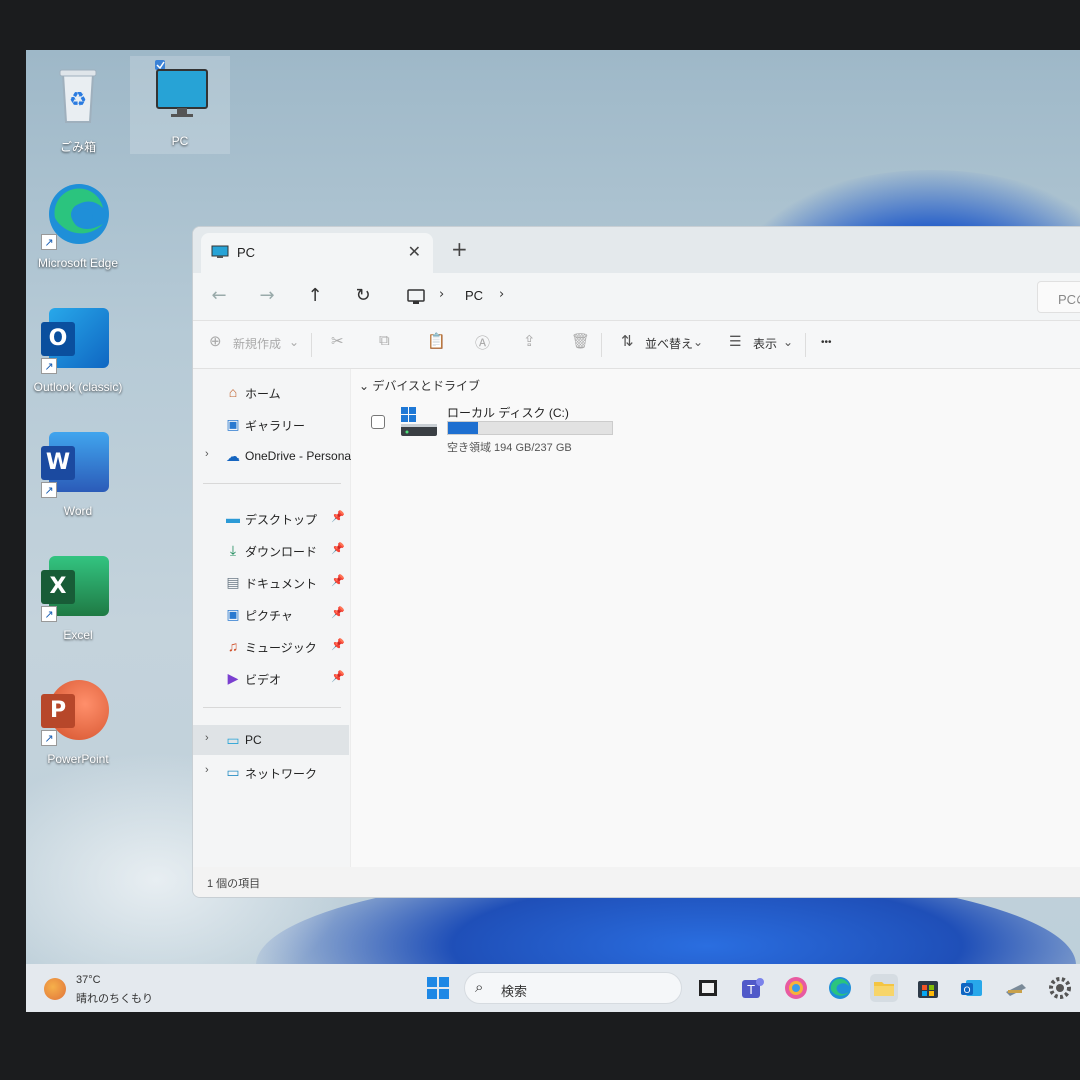 Image resolution: width=1080 pixels, height=1080 pixels. What do you see at coordinates (840, 988) in the screenshot?
I see `edge-icon` at bounding box center [840, 988].